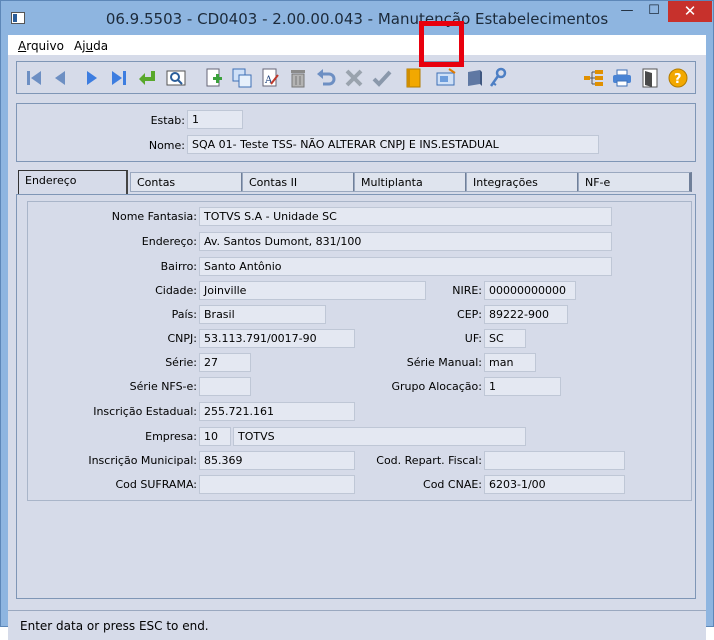 Image resolution: width=714 pixels, height=640 pixels. I want to click on pais-field: Brasil, so click(262, 314).